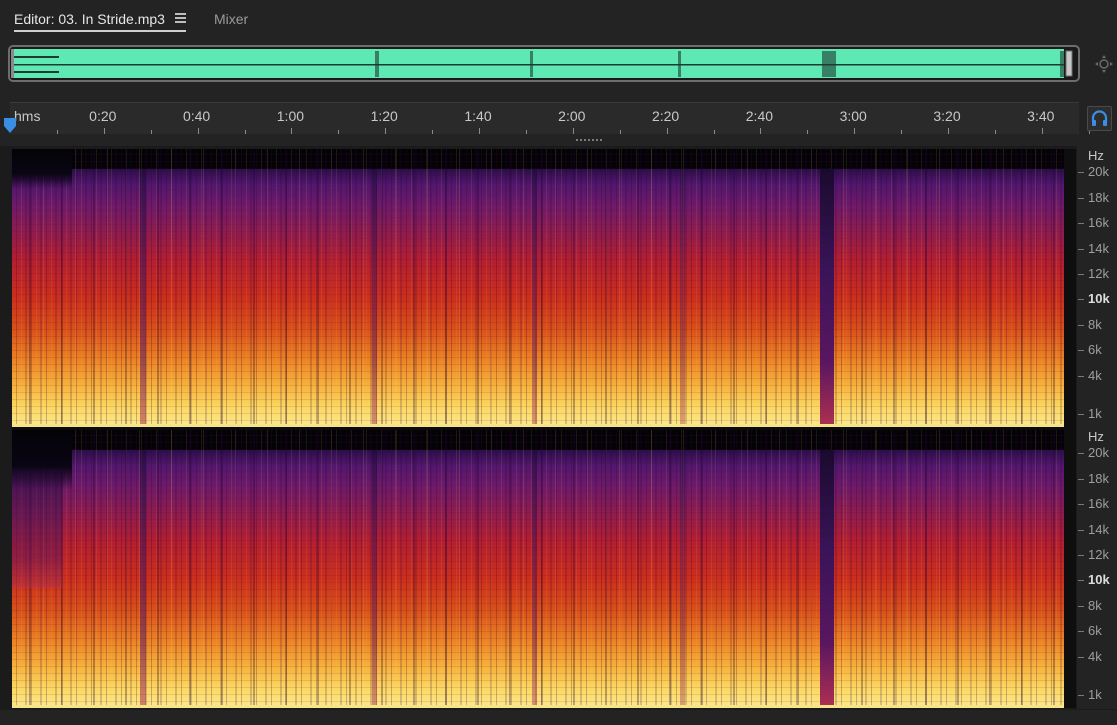  Describe the element at coordinates (947, 116) in the screenshot. I see `ruler-tick-label: 3:20` at that location.